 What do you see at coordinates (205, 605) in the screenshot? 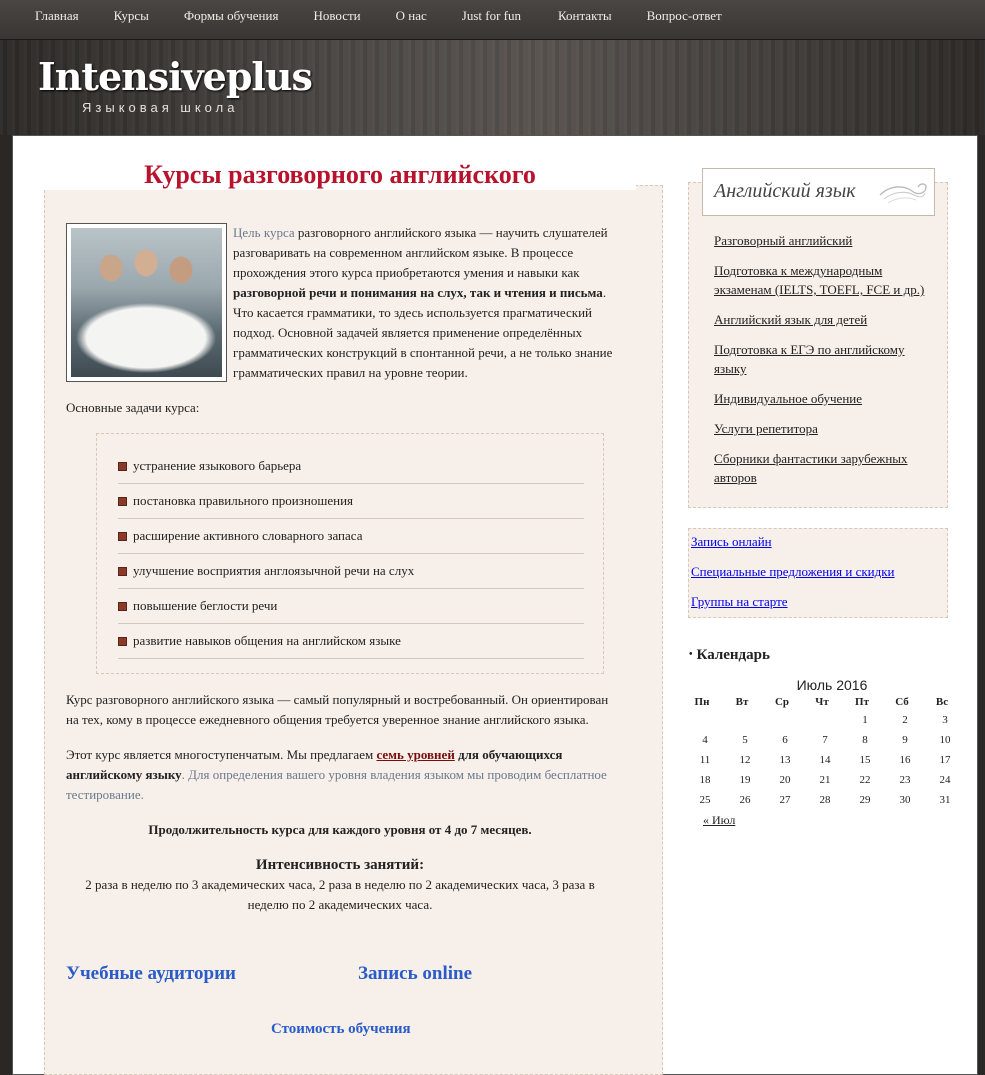
I see `task-text: повышение беглости речи` at bounding box center [205, 605].